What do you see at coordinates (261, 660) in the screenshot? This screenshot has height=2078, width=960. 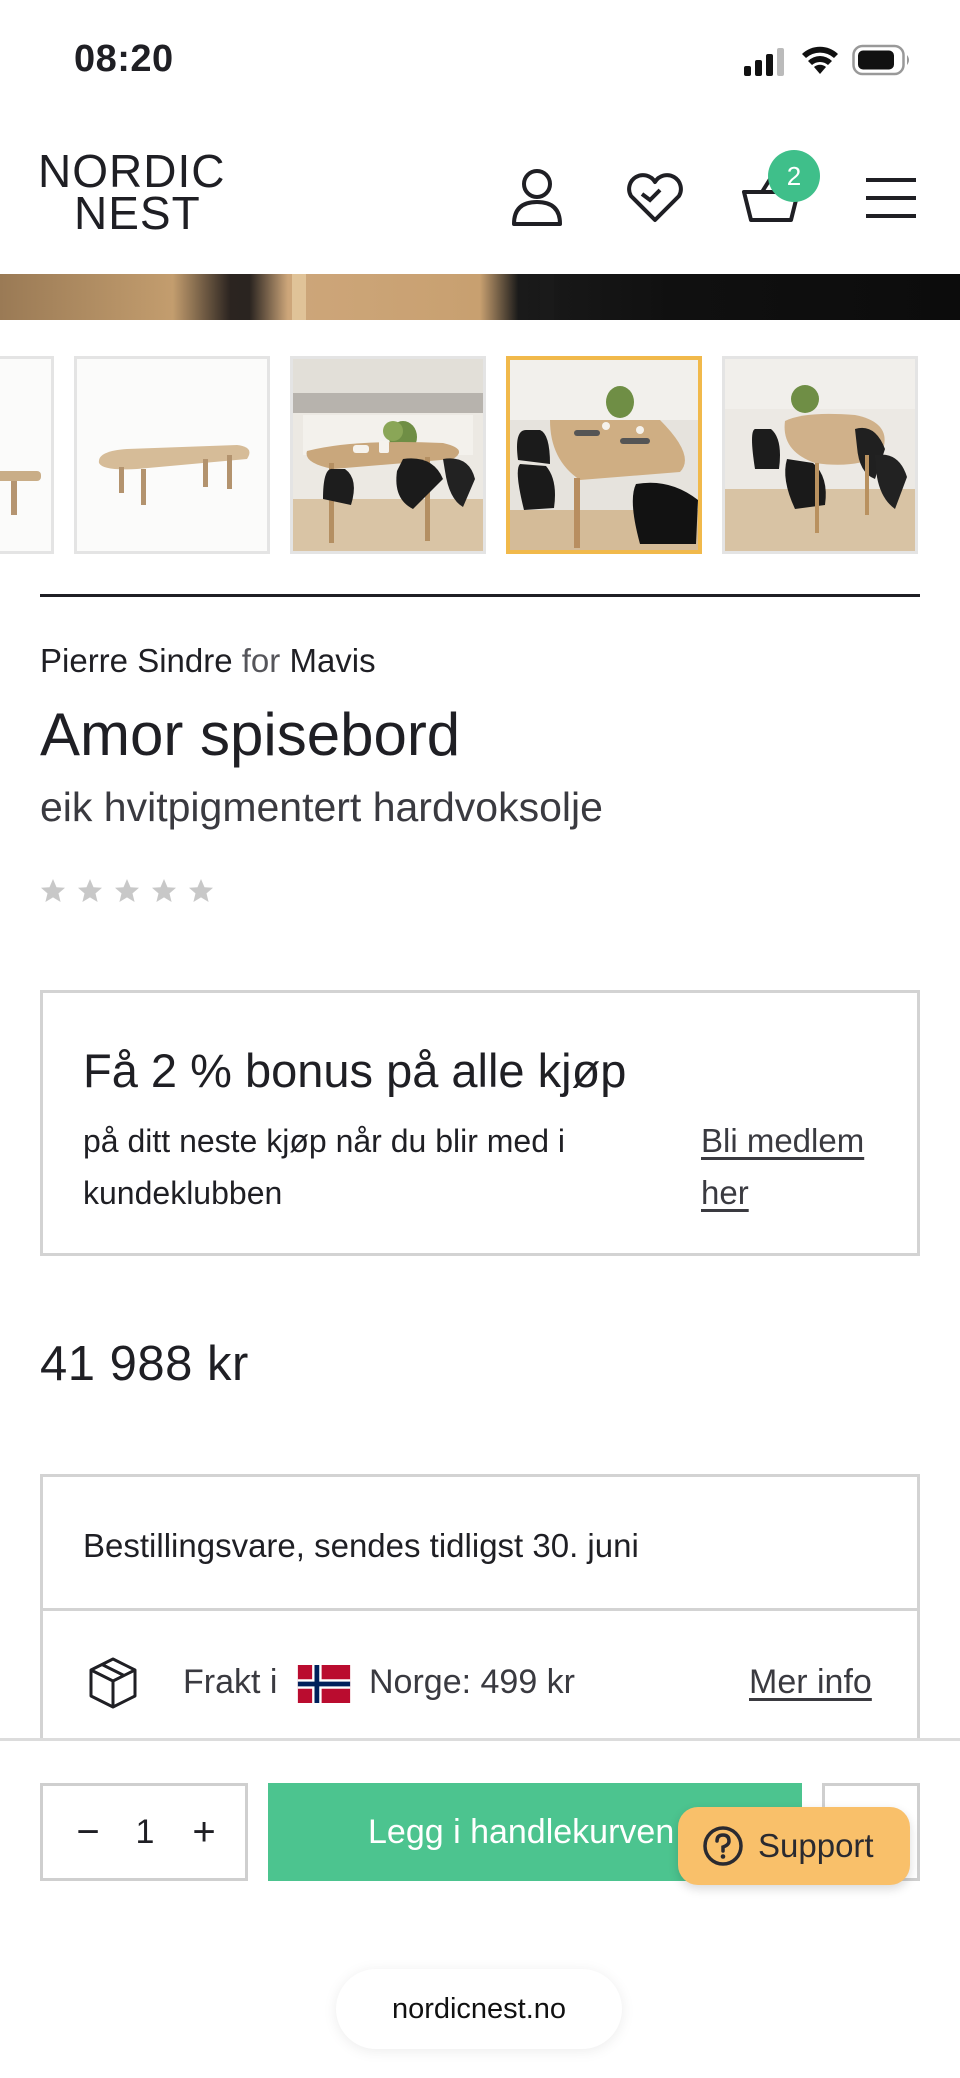 I see `for-text: for` at bounding box center [261, 660].